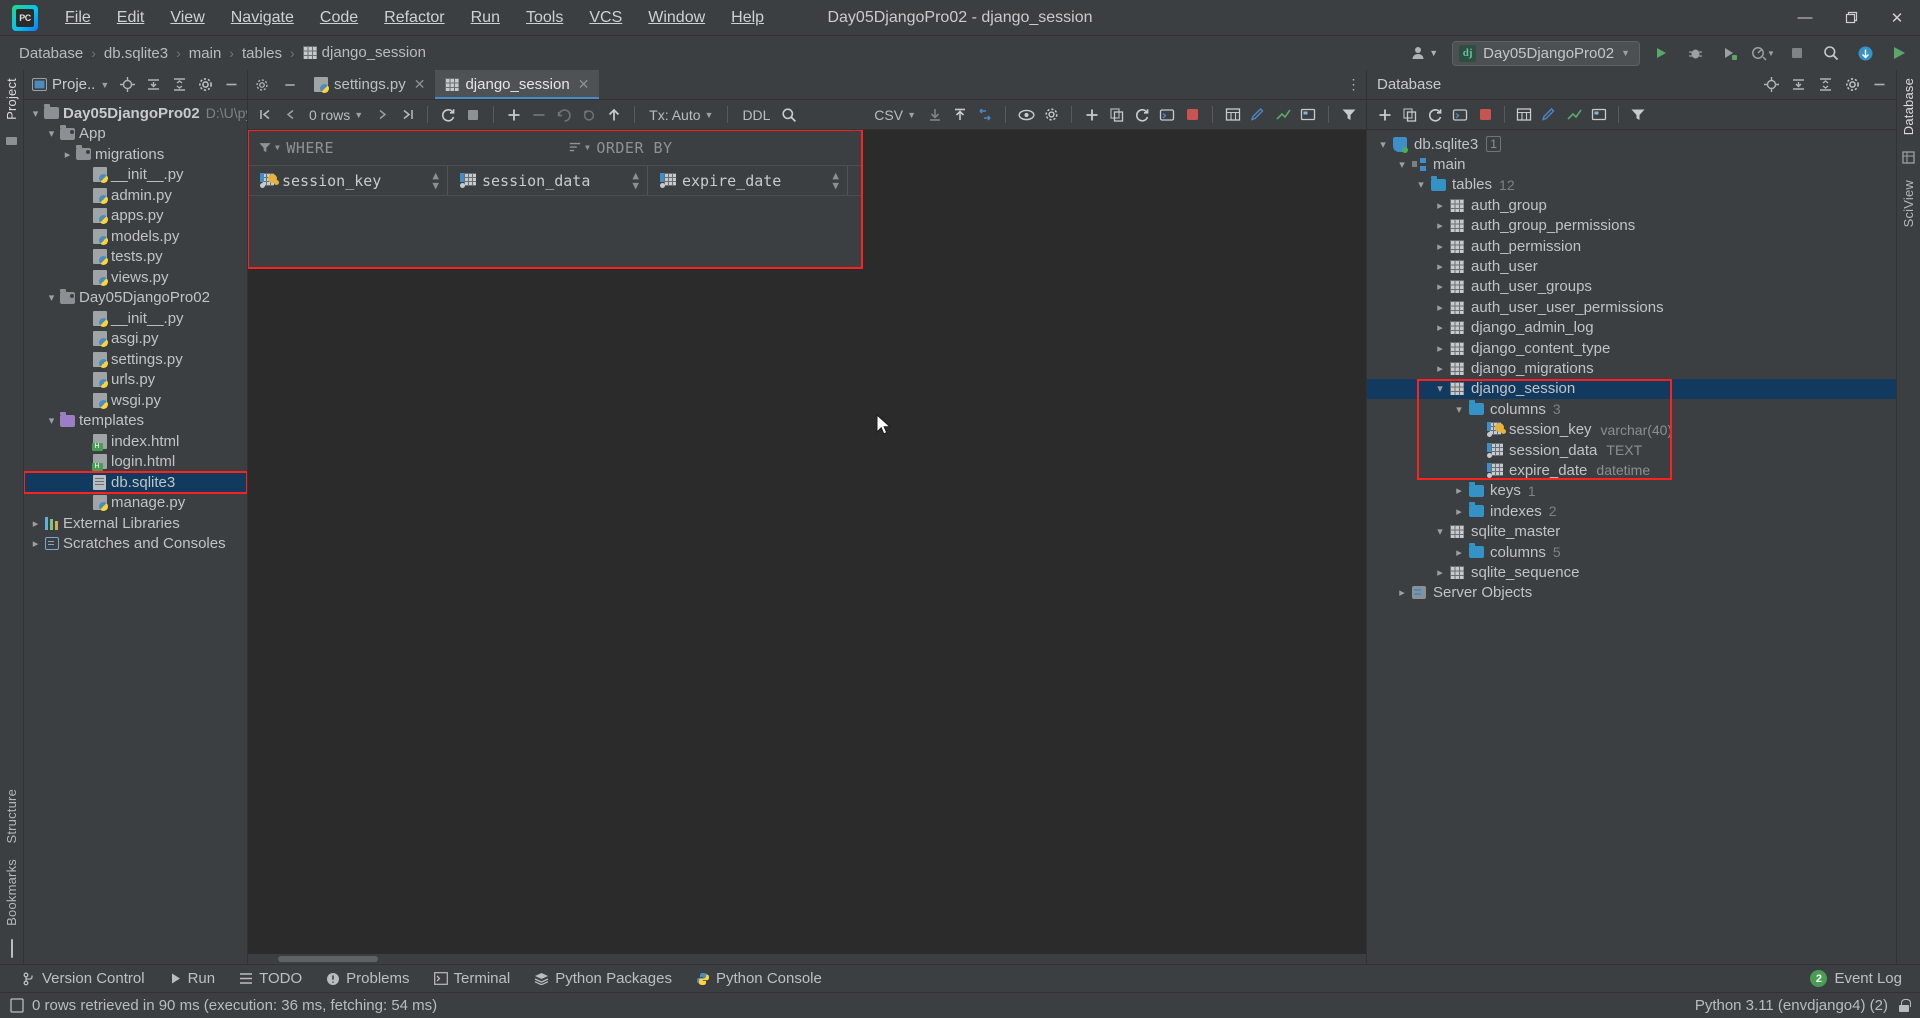 This screenshot has width=1920, height=1018. I want to click on project-tree-item: login.html, so click(135, 462).